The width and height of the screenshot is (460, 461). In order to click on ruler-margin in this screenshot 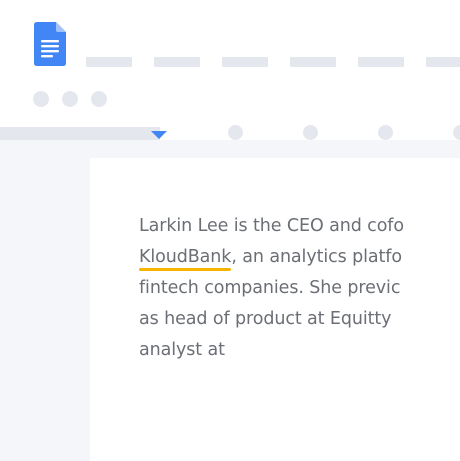, I will do `click(80, 133)`.